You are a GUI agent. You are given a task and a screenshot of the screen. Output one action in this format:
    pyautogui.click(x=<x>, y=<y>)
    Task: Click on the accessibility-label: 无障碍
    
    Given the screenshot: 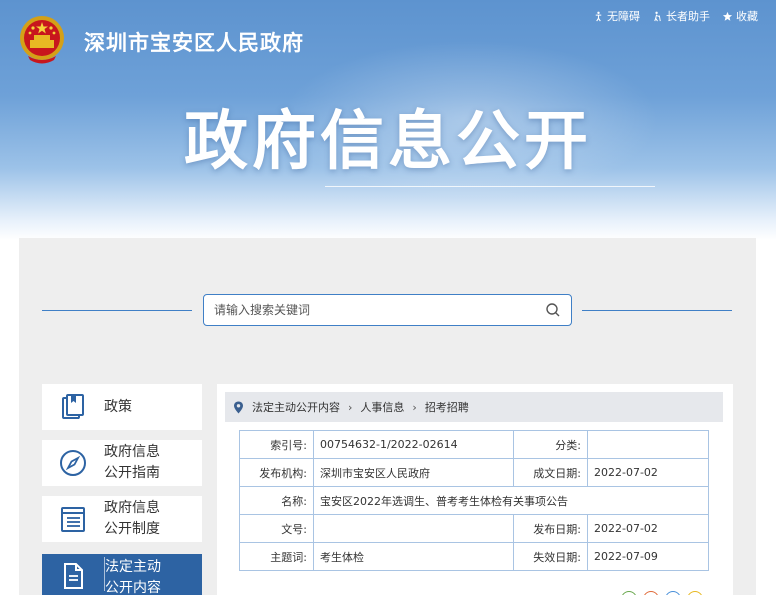 What is the action you would take?
    pyautogui.click(x=623, y=16)
    